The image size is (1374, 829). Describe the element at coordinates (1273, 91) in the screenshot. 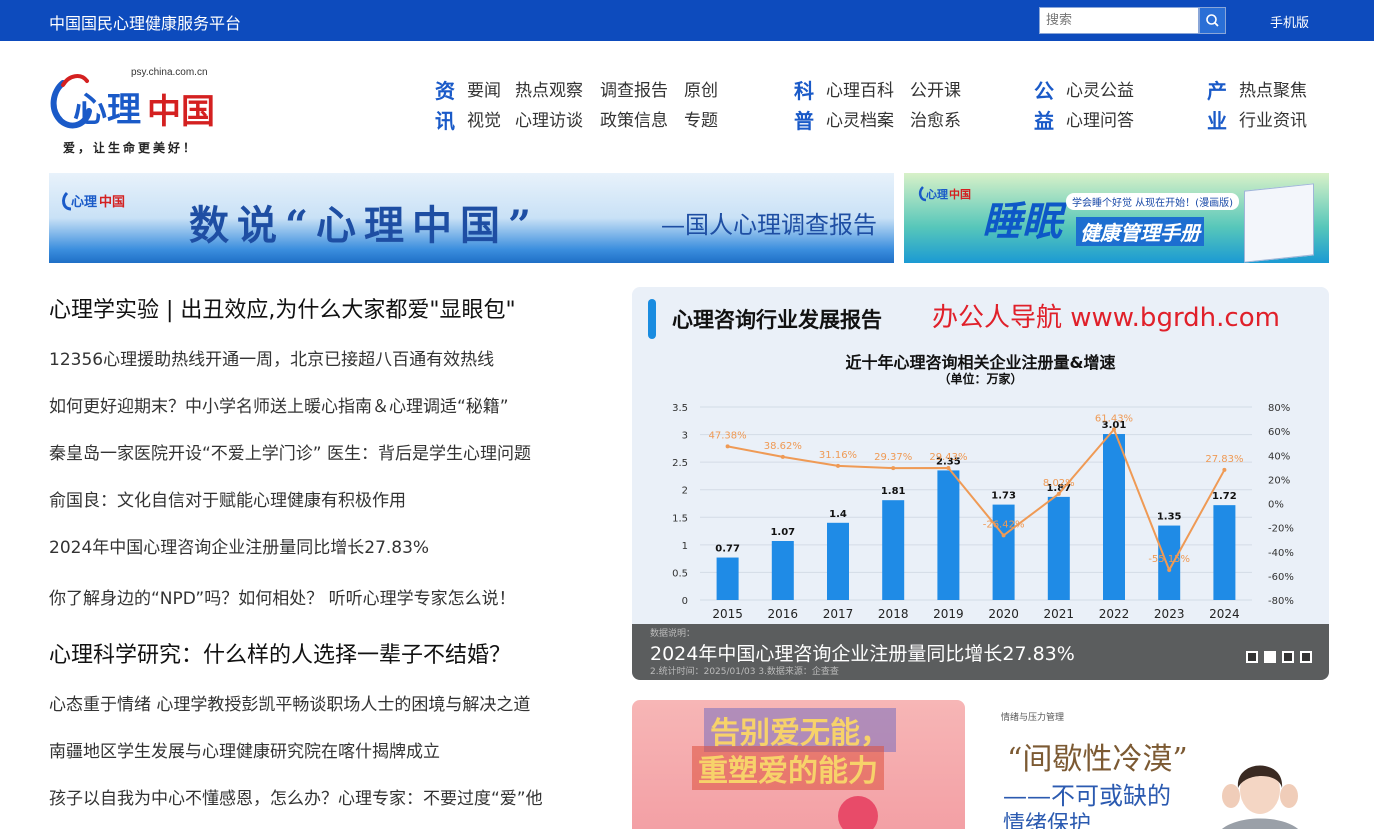

I see `nav-link-jujiao: 热点聚焦` at that location.